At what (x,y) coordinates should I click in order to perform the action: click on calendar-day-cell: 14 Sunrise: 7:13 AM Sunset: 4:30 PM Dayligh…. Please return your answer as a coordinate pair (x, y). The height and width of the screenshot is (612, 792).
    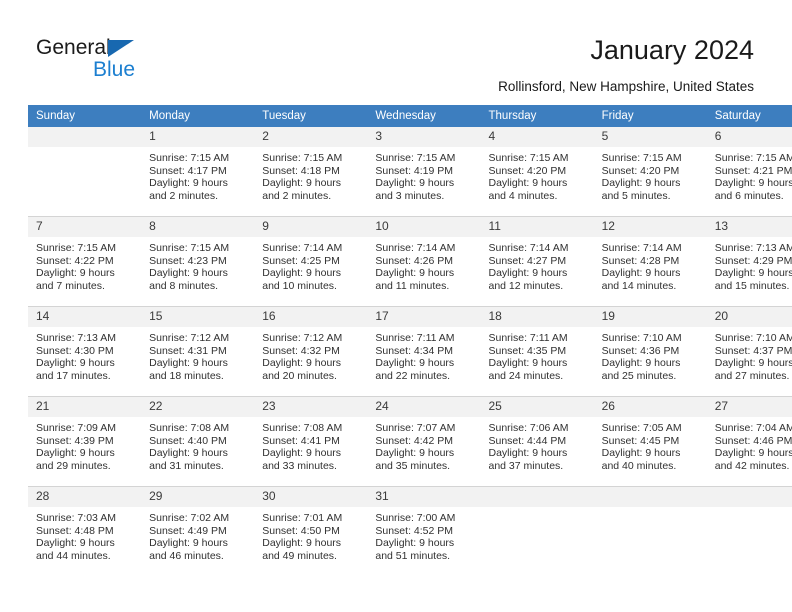
    Looking at the image, I should click on (85, 351).